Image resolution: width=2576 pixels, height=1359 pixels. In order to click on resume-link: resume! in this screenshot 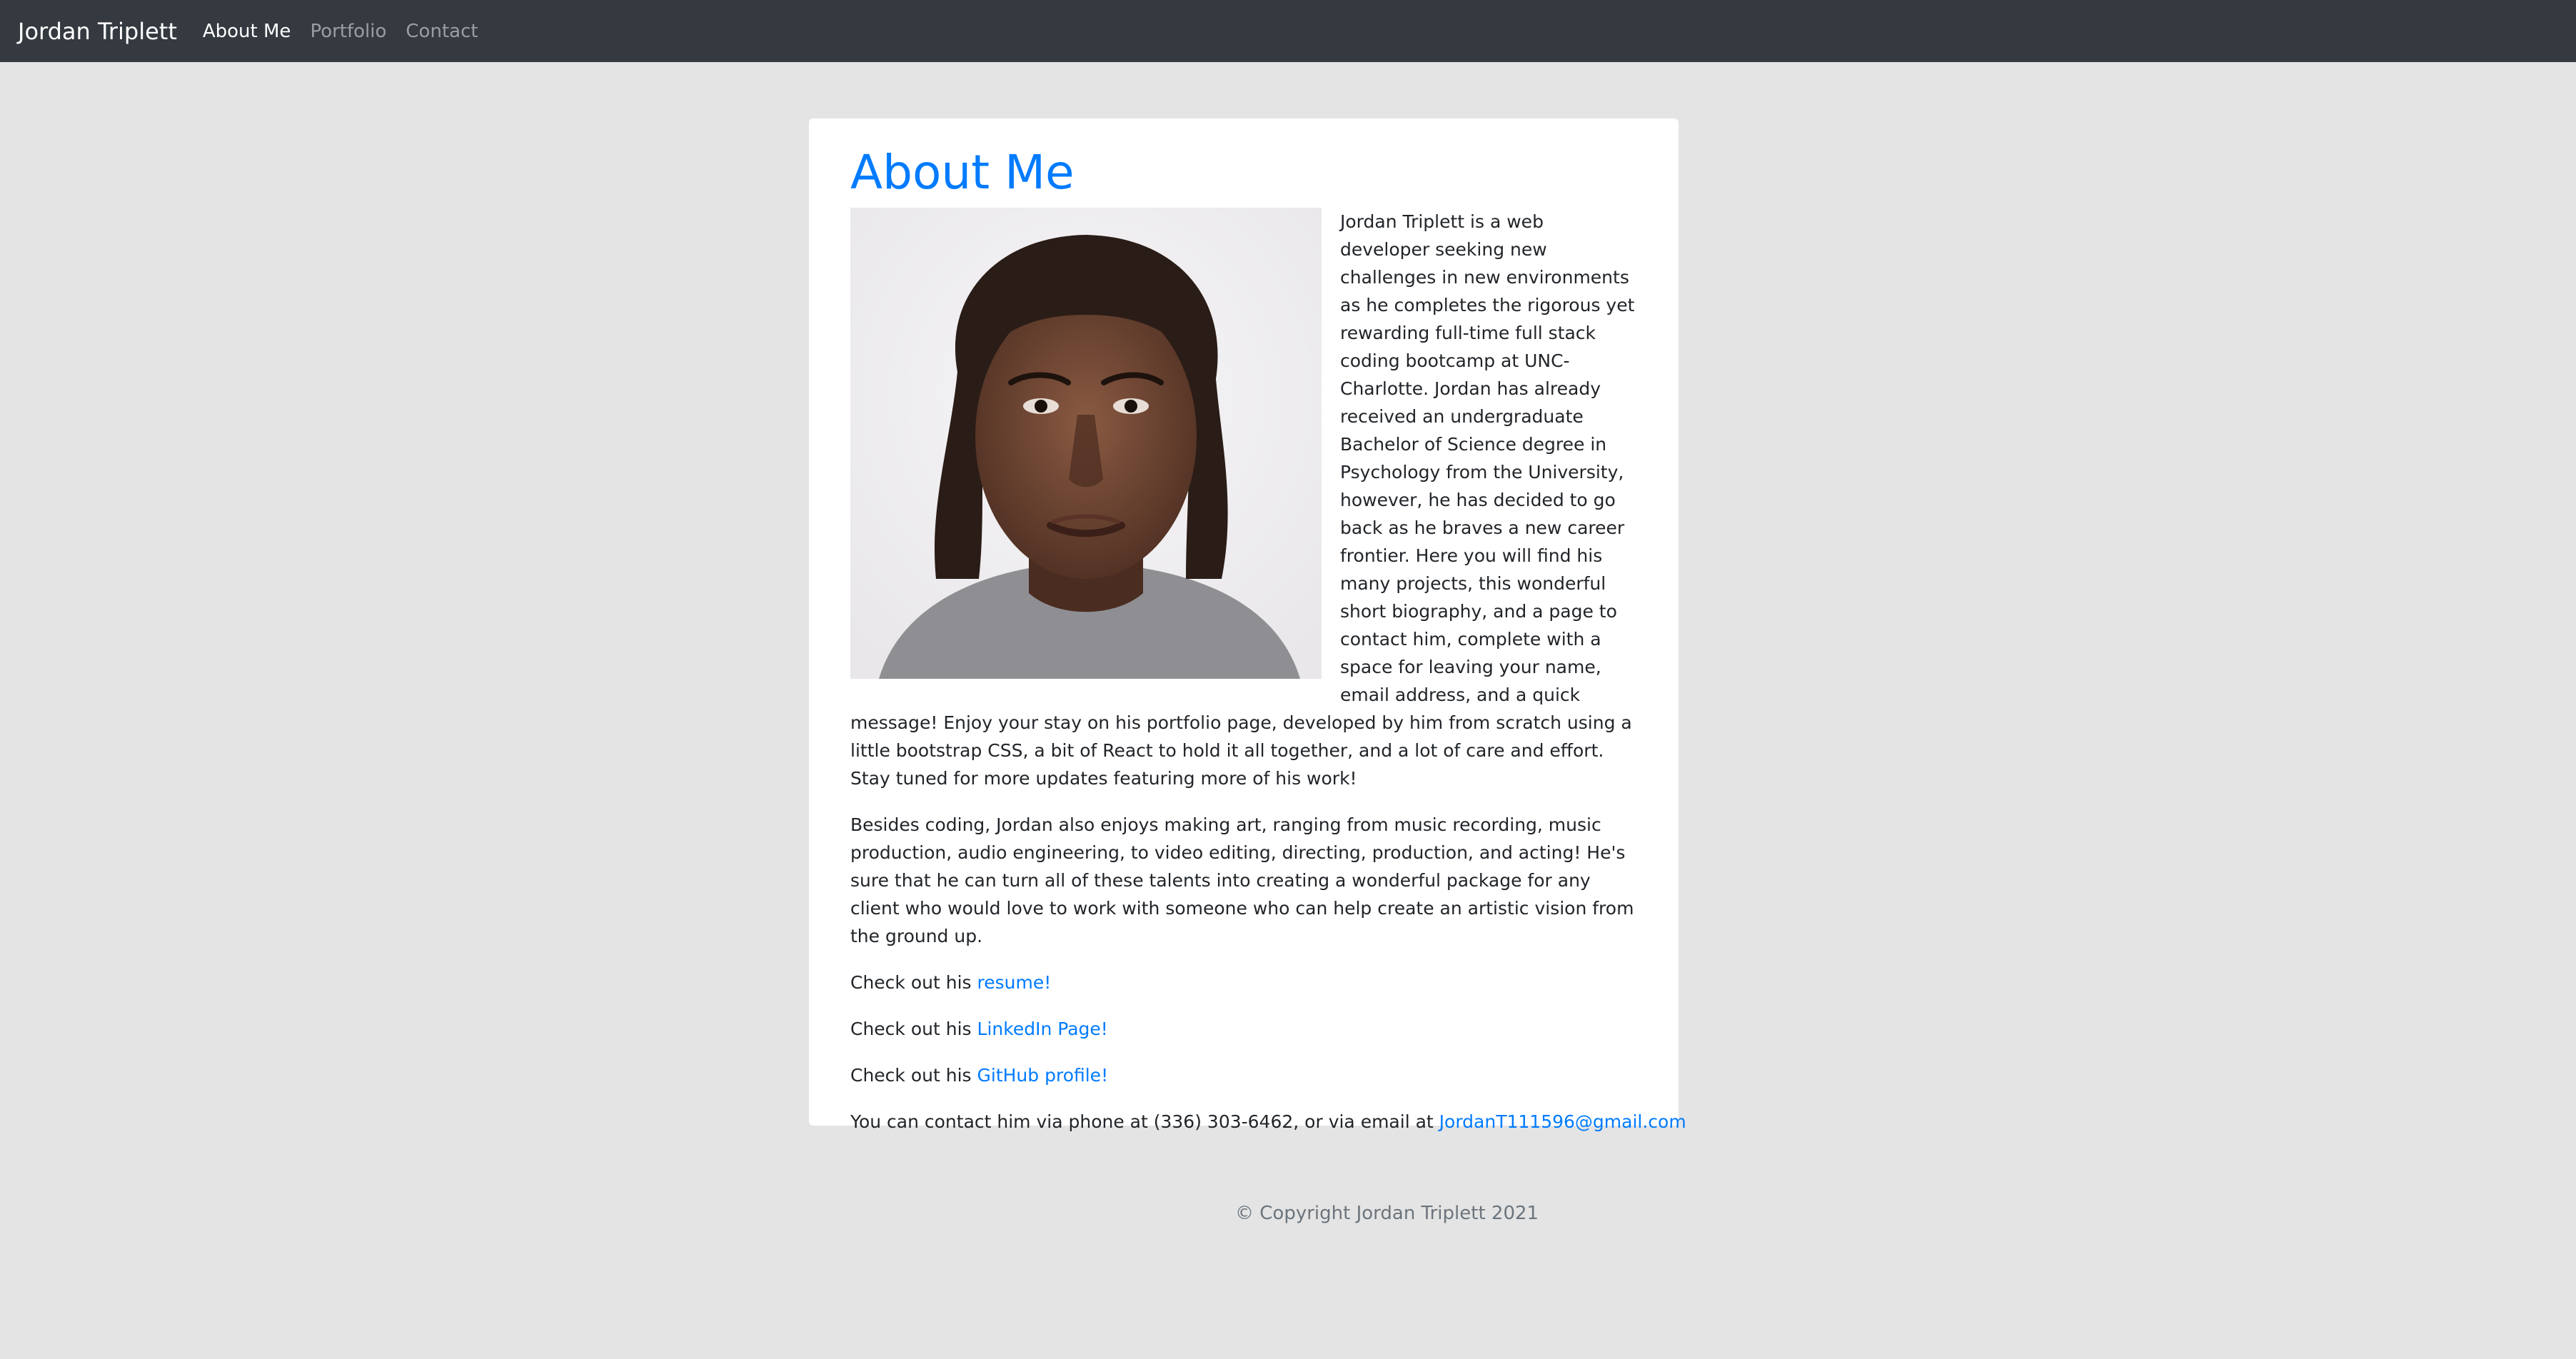, I will do `click(1014, 982)`.